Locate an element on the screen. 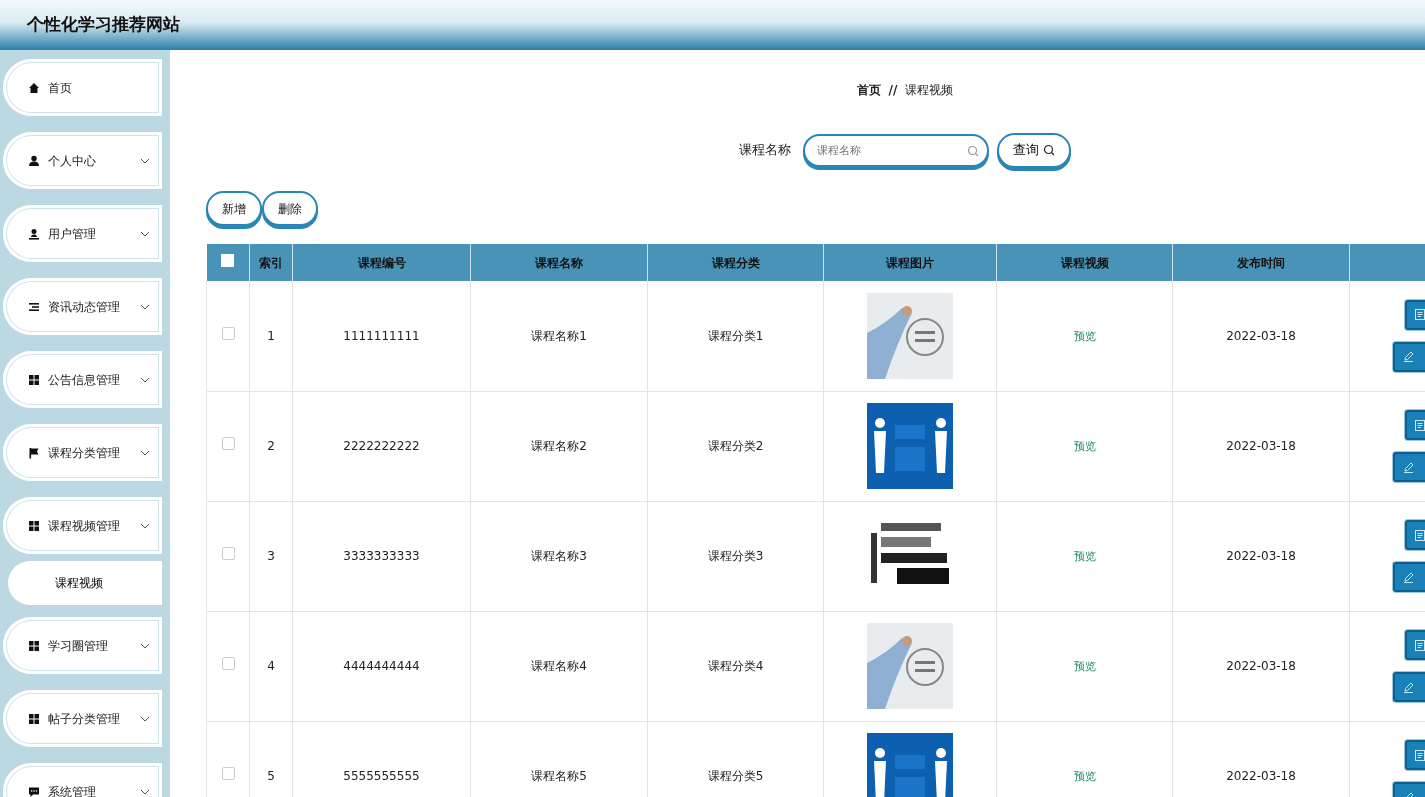  table-cell: 5555555555 is located at coordinates (381, 776).